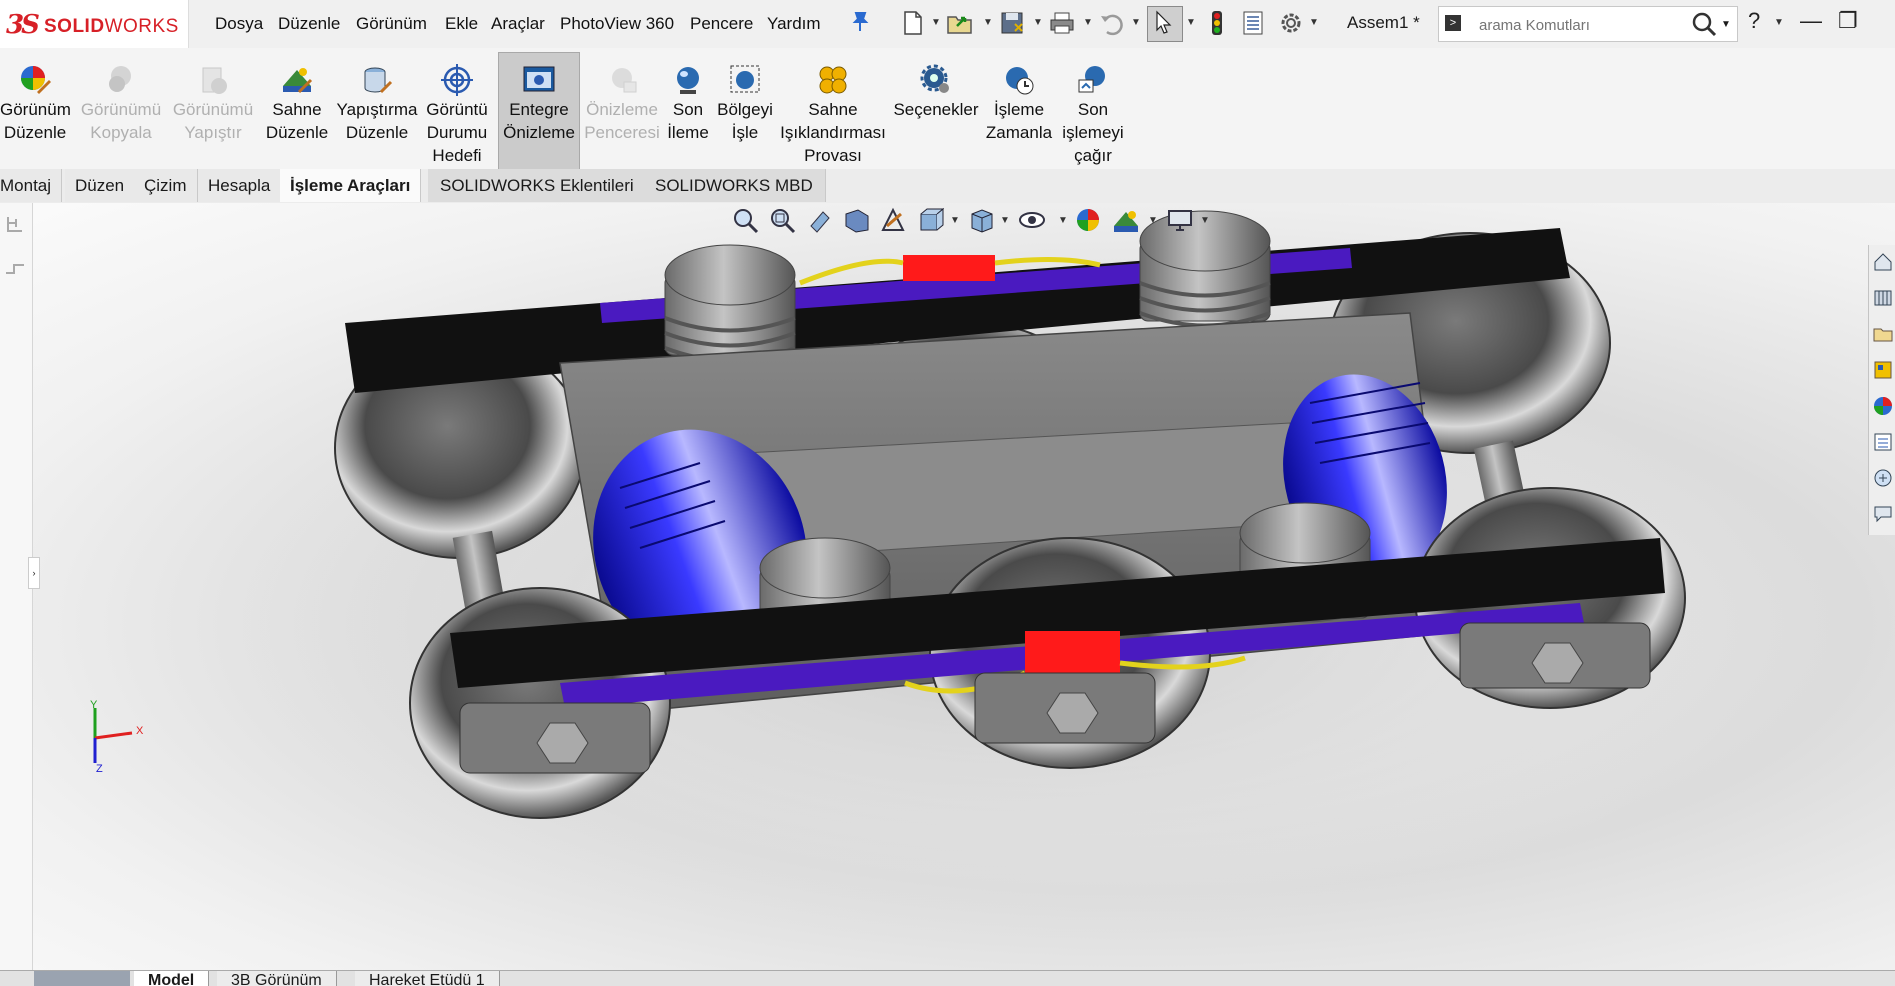 The width and height of the screenshot is (1895, 986). I want to click on rebuild-traffic-light-icon, so click(1217, 23).